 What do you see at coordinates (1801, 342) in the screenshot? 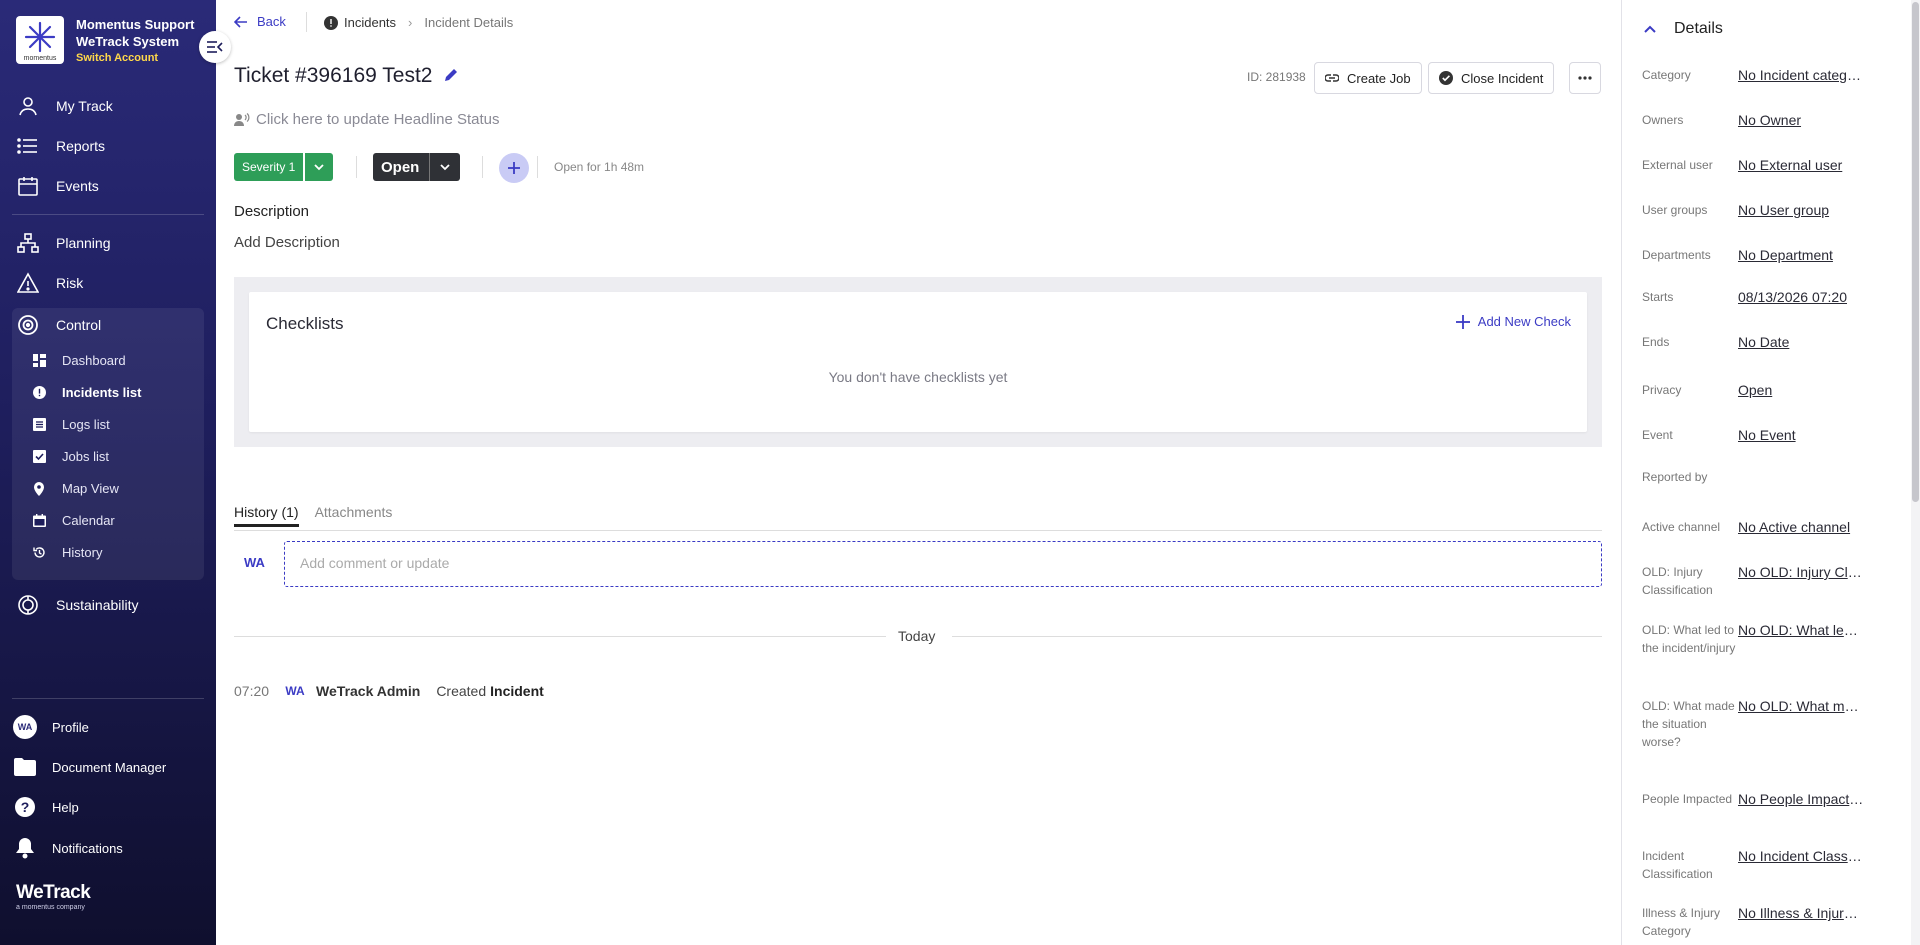
I see `detail-value: No Date` at bounding box center [1801, 342].